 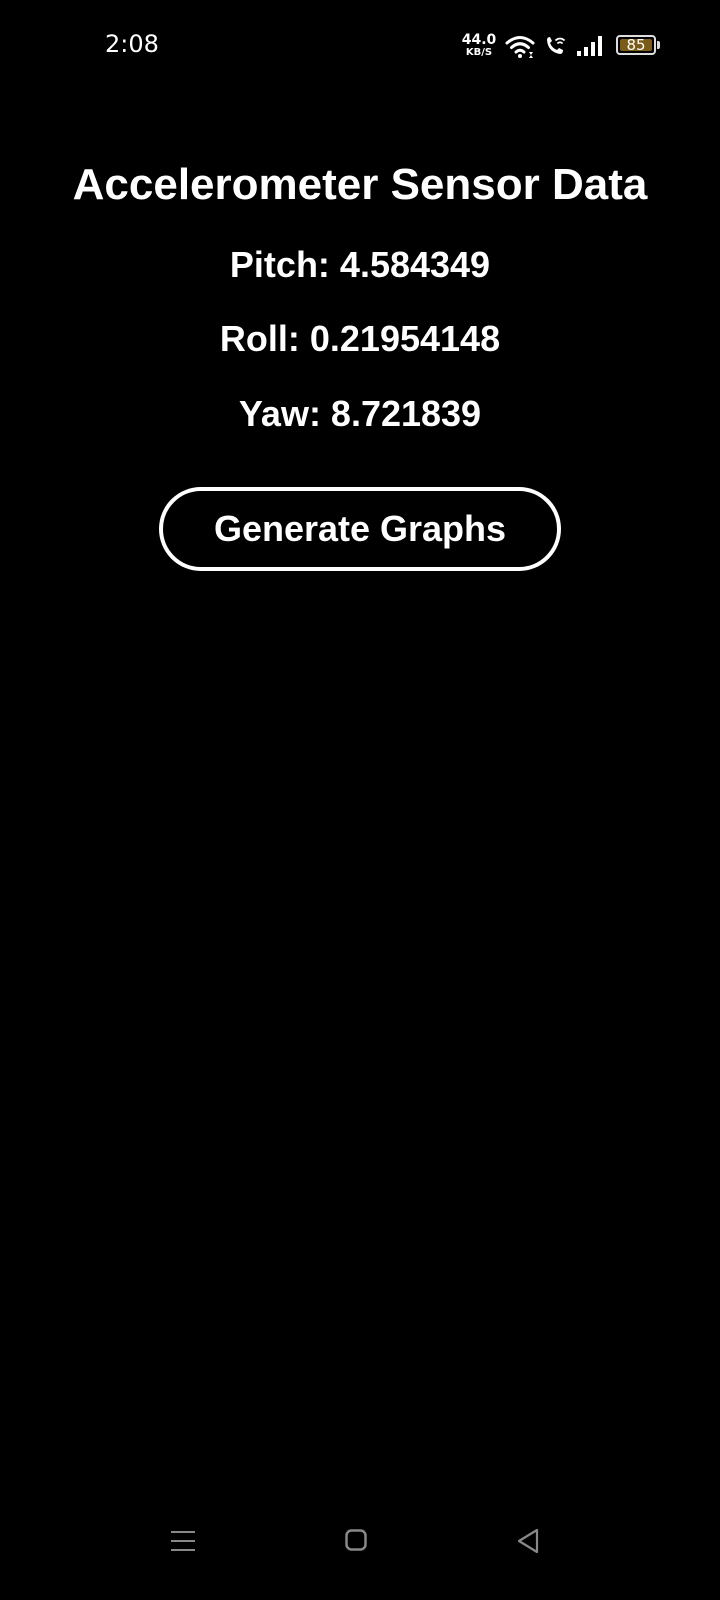 What do you see at coordinates (360, 1555) in the screenshot?
I see `navigation-bar` at bounding box center [360, 1555].